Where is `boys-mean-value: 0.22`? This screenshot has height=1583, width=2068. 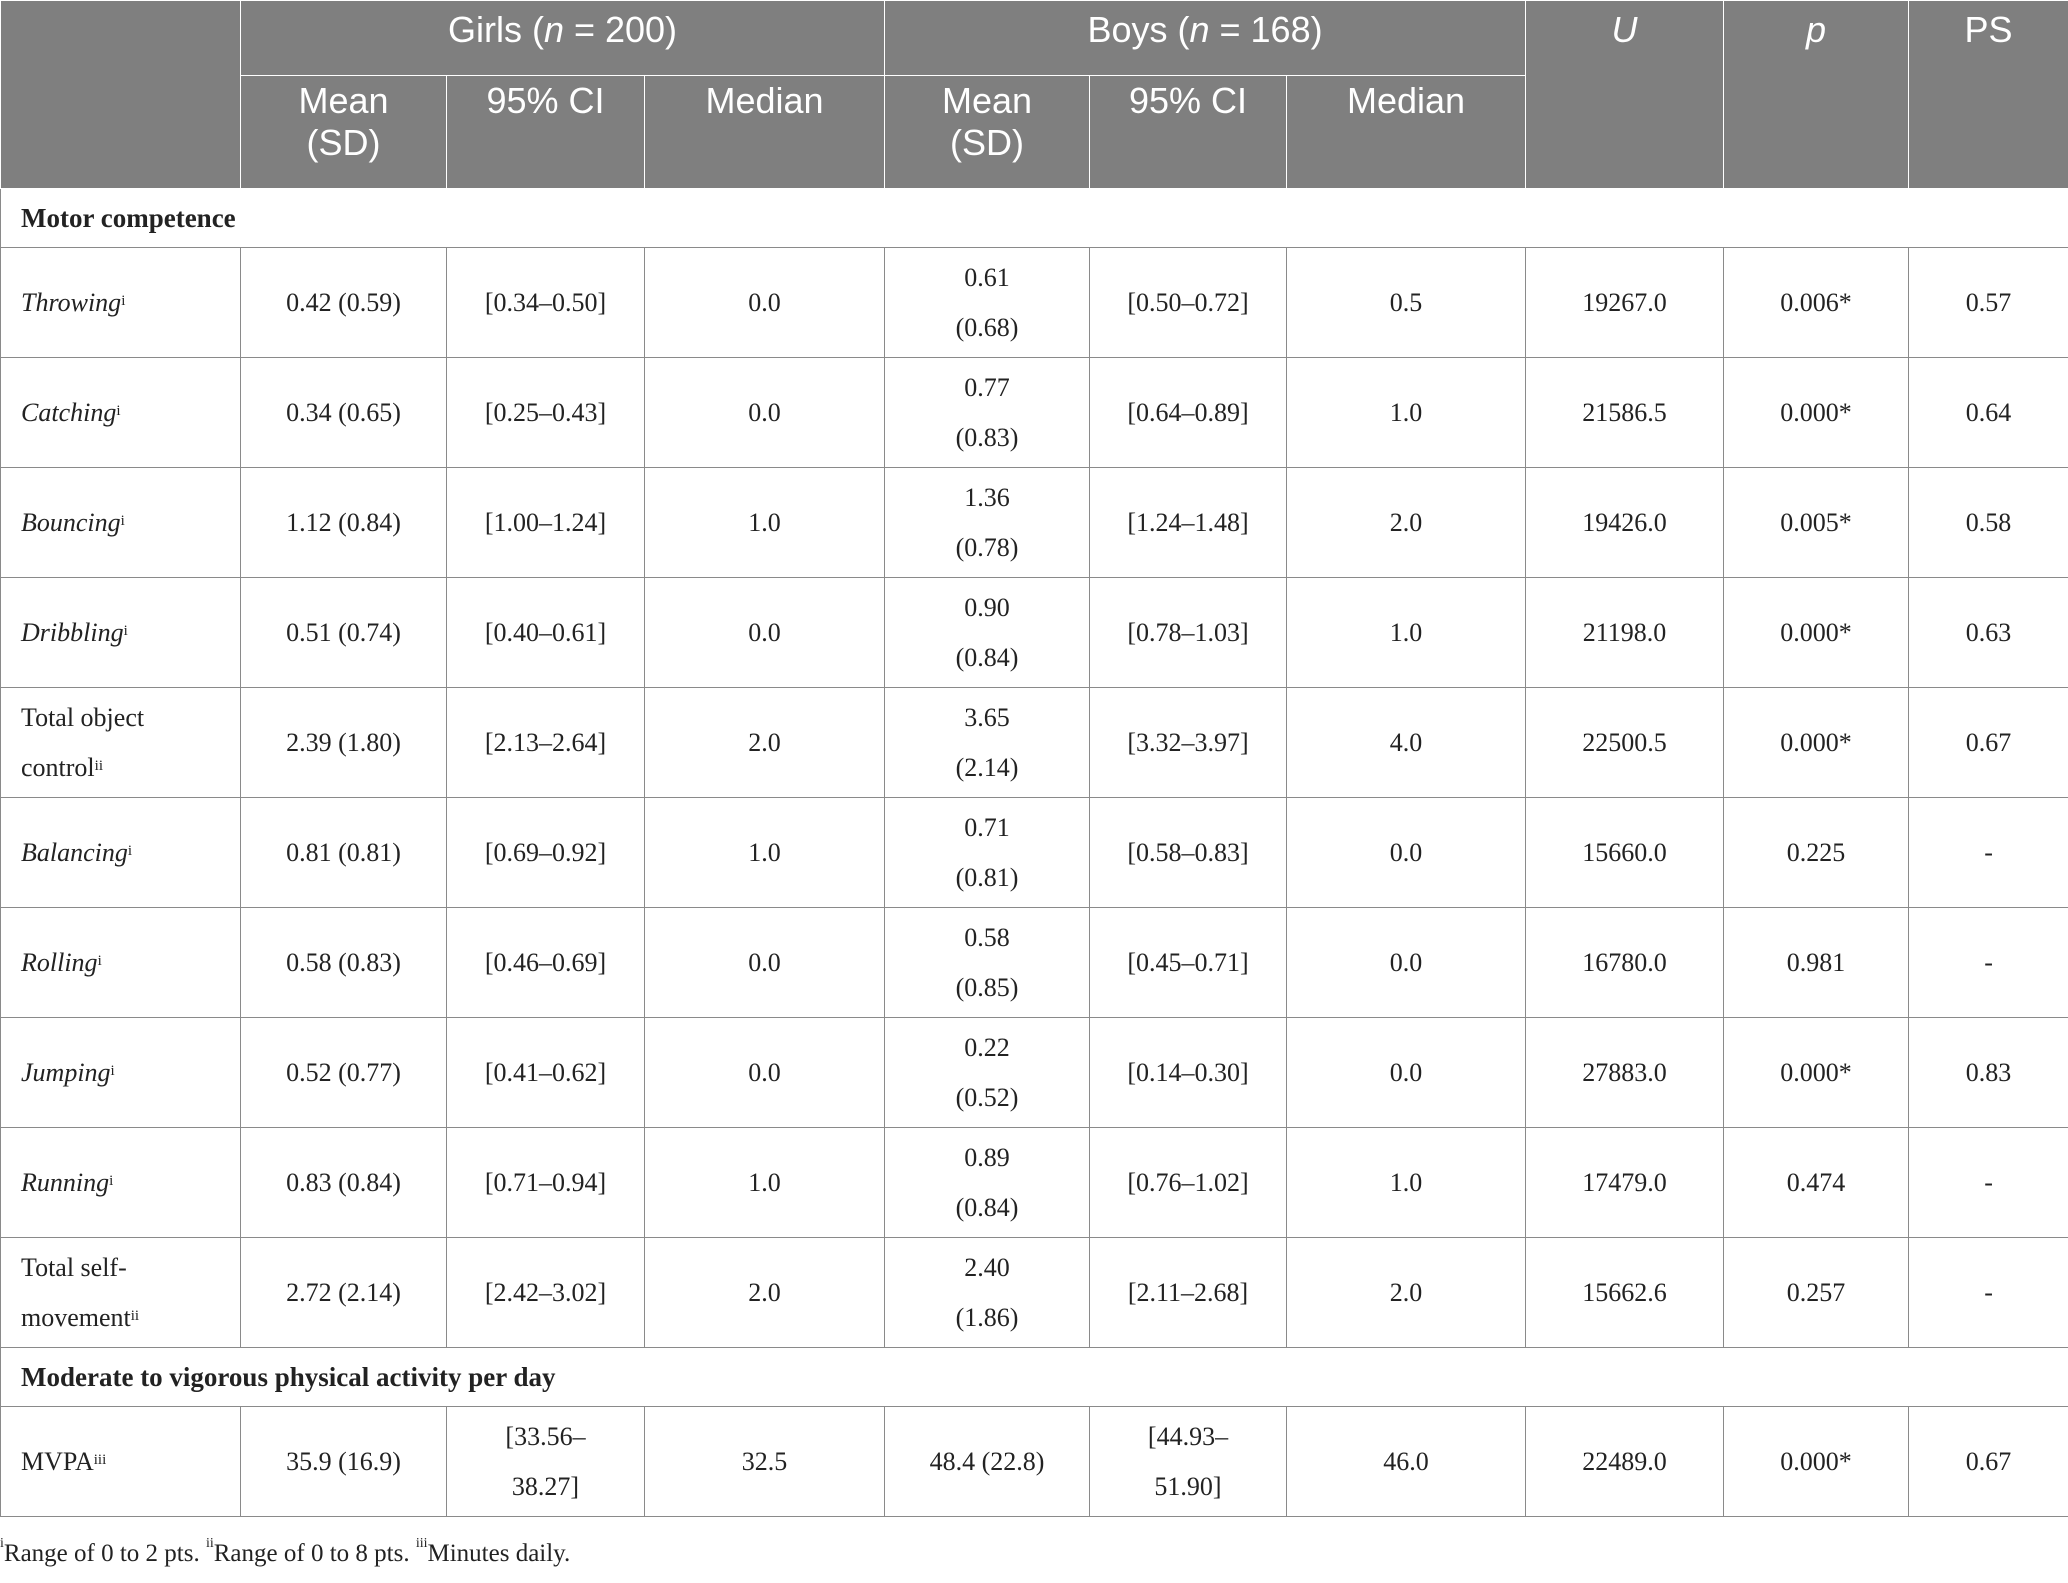 boys-mean-value: 0.22 is located at coordinates (987, 1047).